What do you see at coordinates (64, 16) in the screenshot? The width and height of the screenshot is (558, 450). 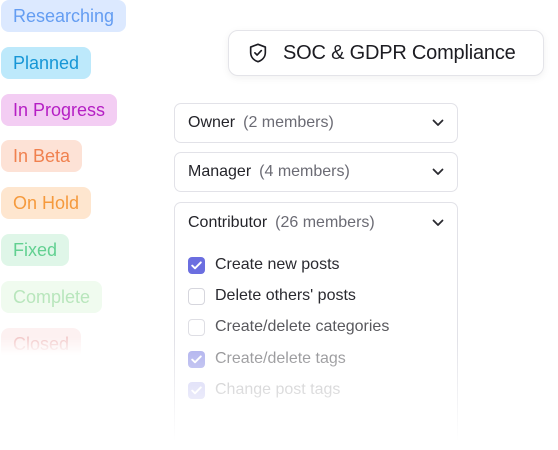 I see `status-badge-researching: Researching` at bounding box center [64, 16].